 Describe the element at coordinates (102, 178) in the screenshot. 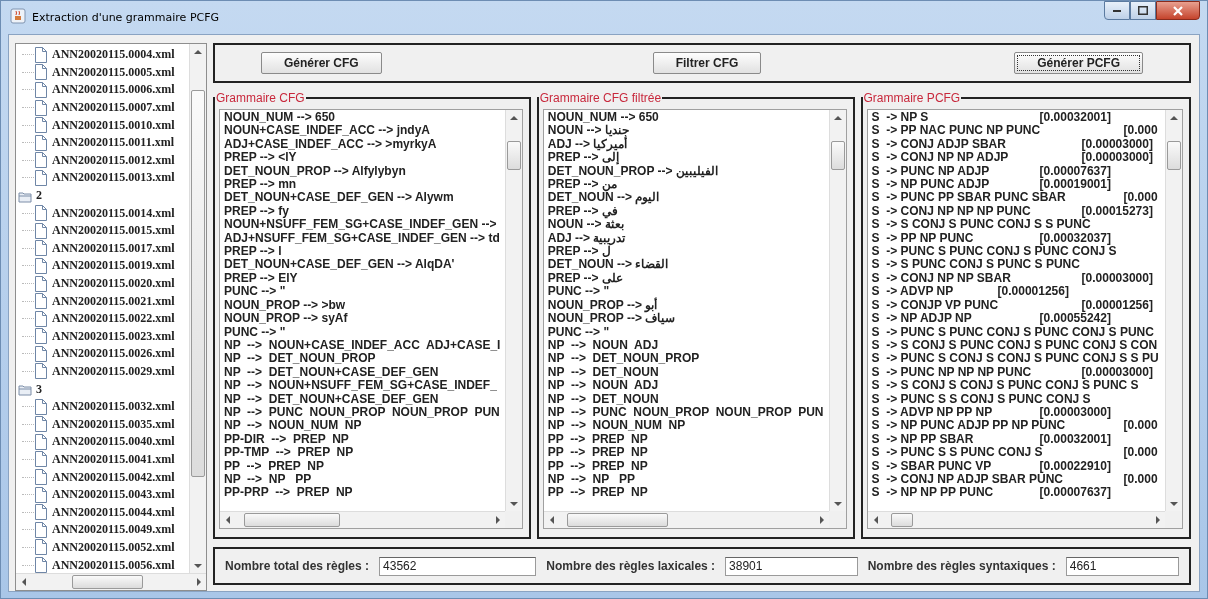

I see `tree-item: ANN20020115.0013.xml` at that location.